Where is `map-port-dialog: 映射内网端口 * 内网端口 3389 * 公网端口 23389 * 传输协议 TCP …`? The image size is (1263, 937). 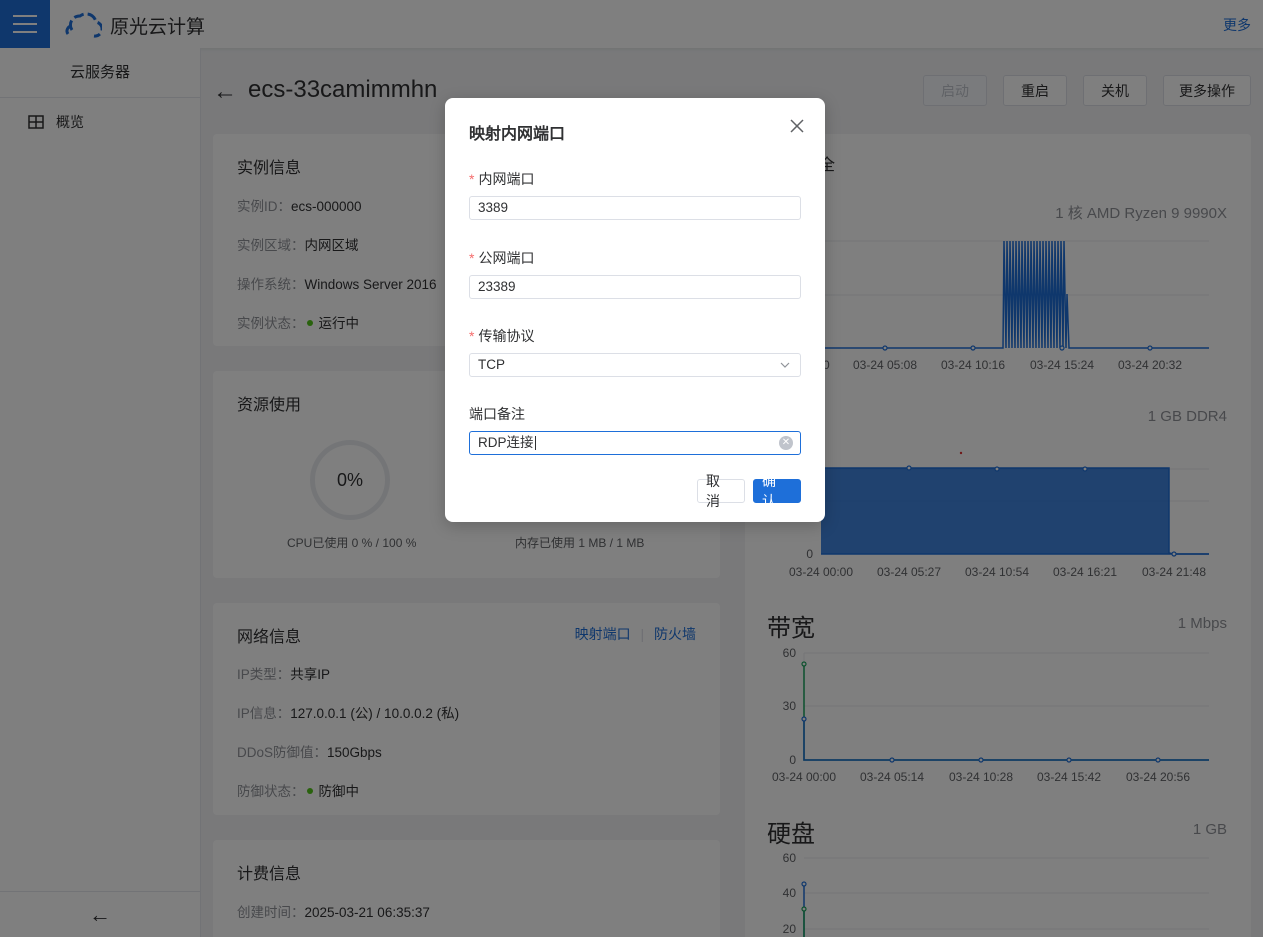 map-port-dialog: 映射内网端口 * 内网端口 3389 * 公网端口 23389 * 传输协议 TCP … is located at coordinates (635, 310).